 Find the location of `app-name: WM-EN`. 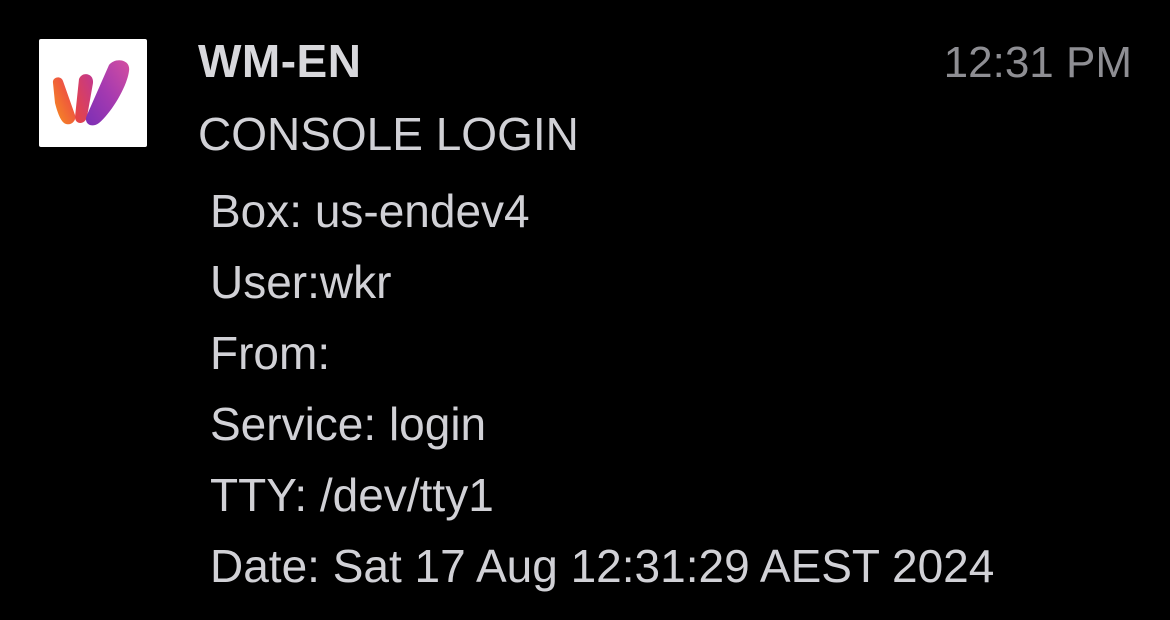

app-name: WM-EN is located at coordinates (280, 61).